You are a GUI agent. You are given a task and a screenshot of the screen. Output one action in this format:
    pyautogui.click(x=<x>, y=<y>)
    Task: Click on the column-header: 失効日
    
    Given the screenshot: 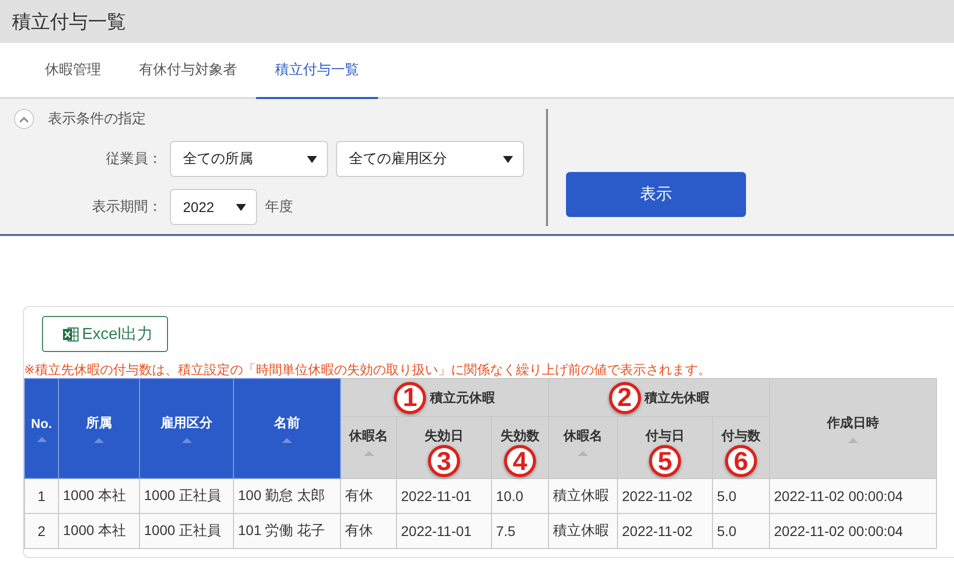 What is the action you would take?
    pyautogui.click(x=444, y=436)
    